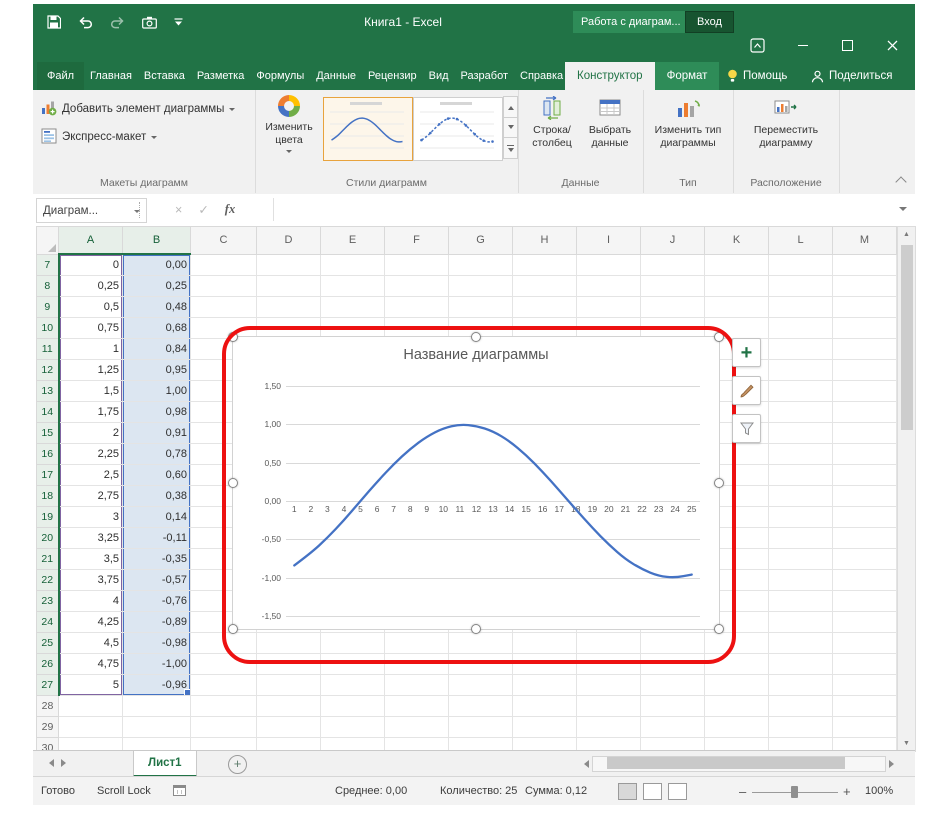  Describe the element at coordinates (672, 307) in the screenshot. I see `cell-J9` at that location.